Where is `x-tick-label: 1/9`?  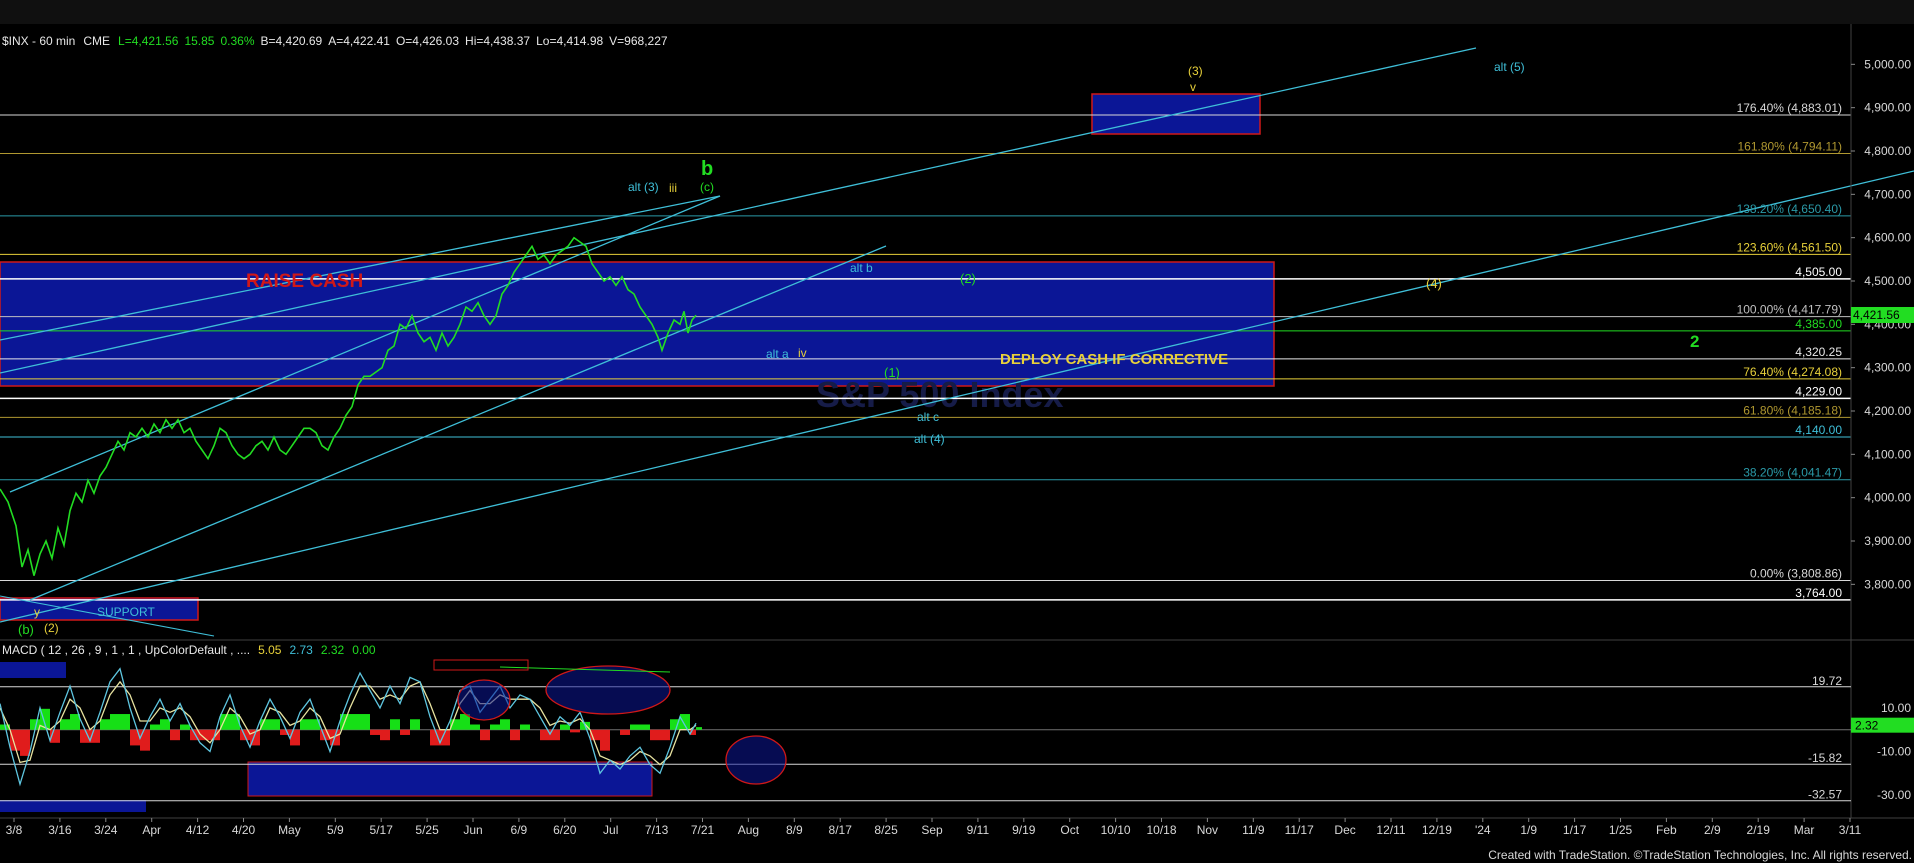
x-tick-label: 1/9 is located at coordinates (1528, 830).